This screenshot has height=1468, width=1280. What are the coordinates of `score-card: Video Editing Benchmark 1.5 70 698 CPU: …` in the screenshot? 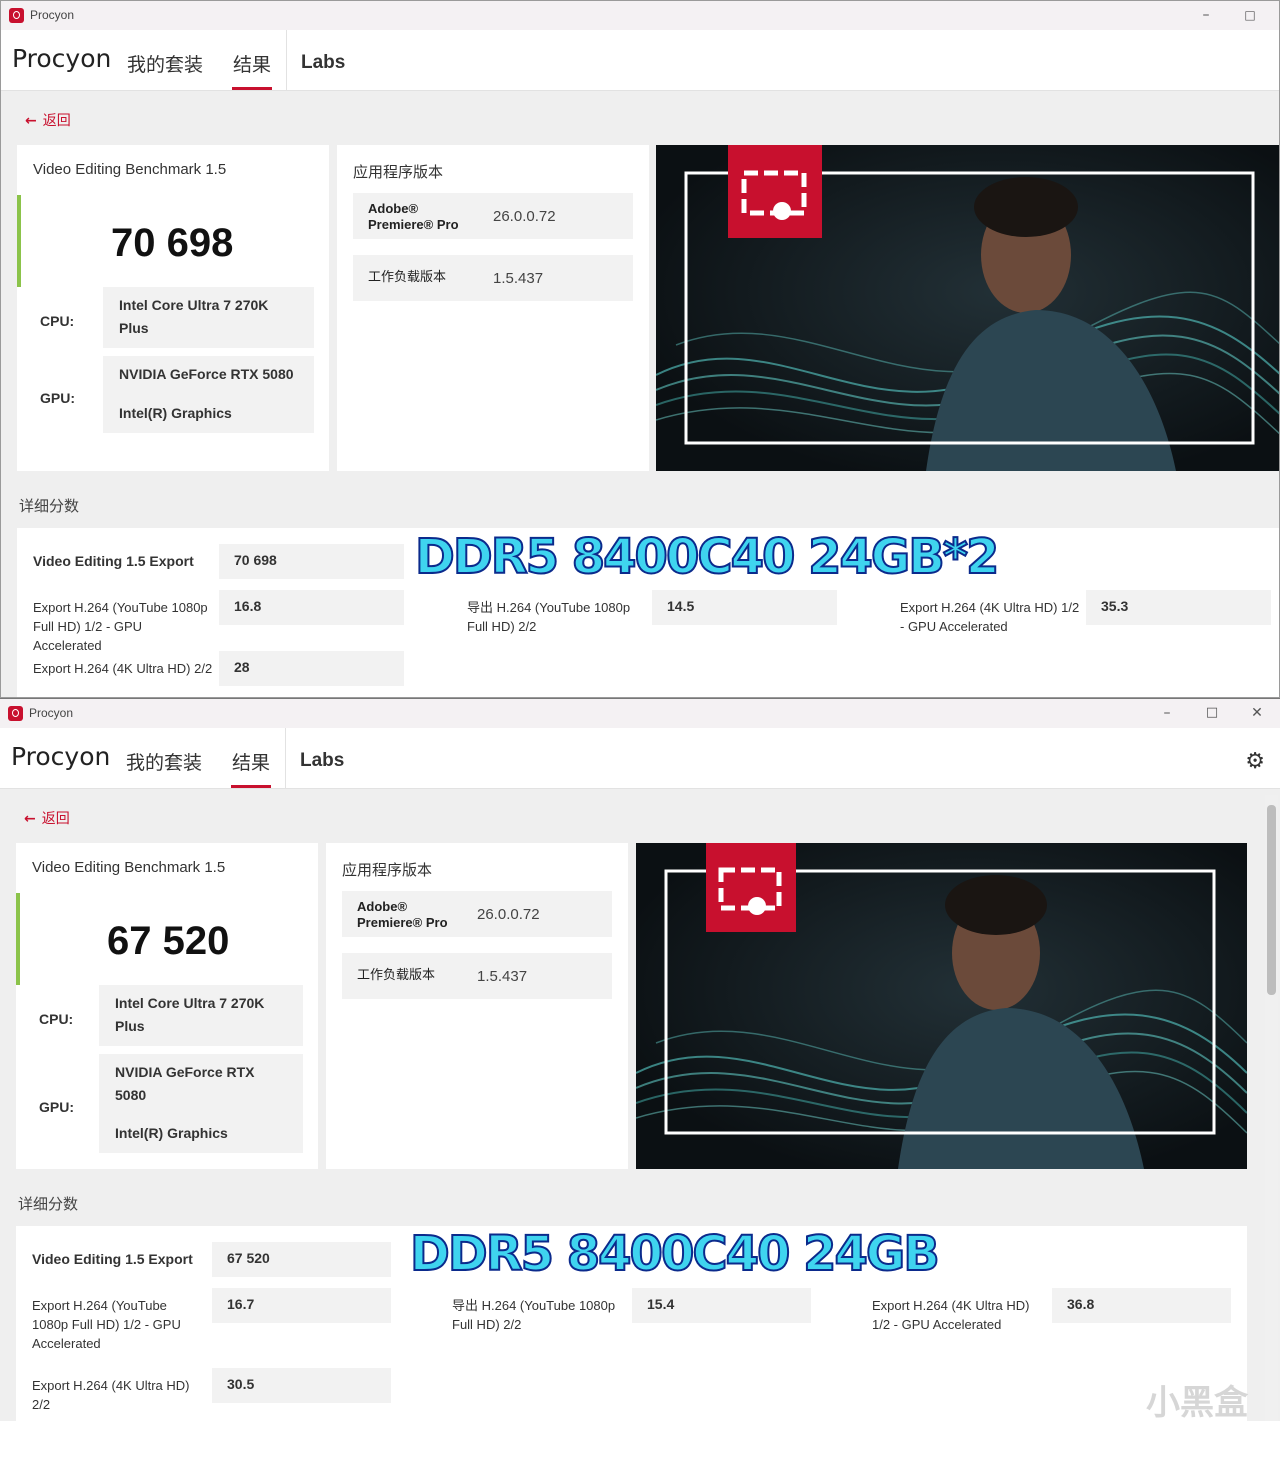 It's located at (173, 308).